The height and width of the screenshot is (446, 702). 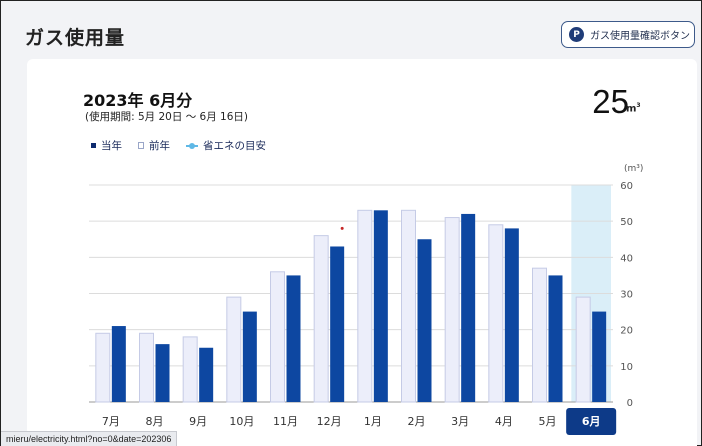 What do you see at coordinates (626, 331) in the screenshot?
I see `y-tick-label: 20` at bounding box center [626, 331].